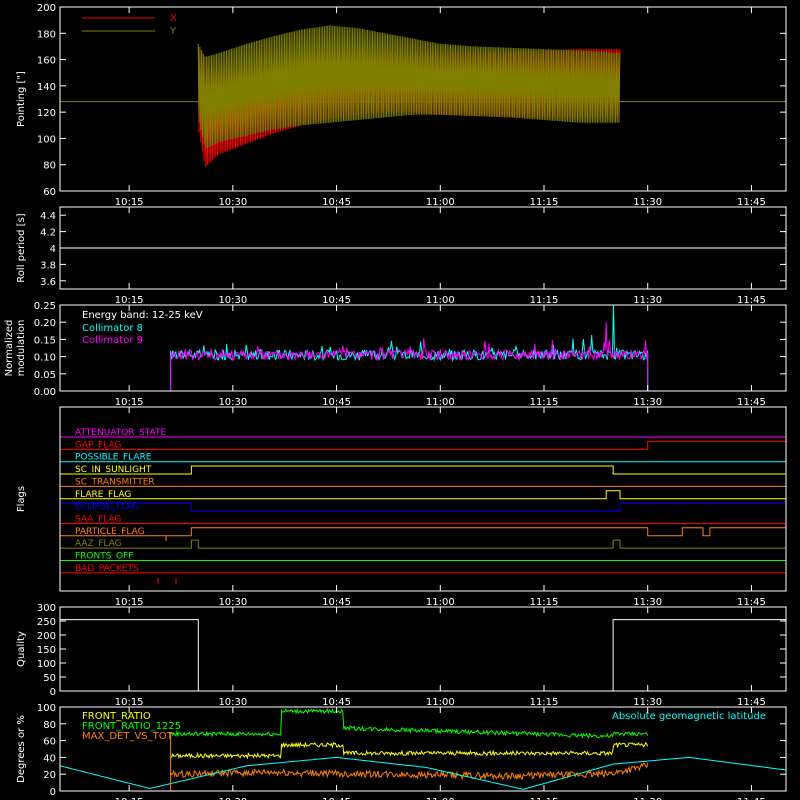 The height and width of the screenshot is (800, 800). Describe the element at coordinates (21, 348) in the screenshot. I see `modulation-ylabel-line2: modulation` at that location.